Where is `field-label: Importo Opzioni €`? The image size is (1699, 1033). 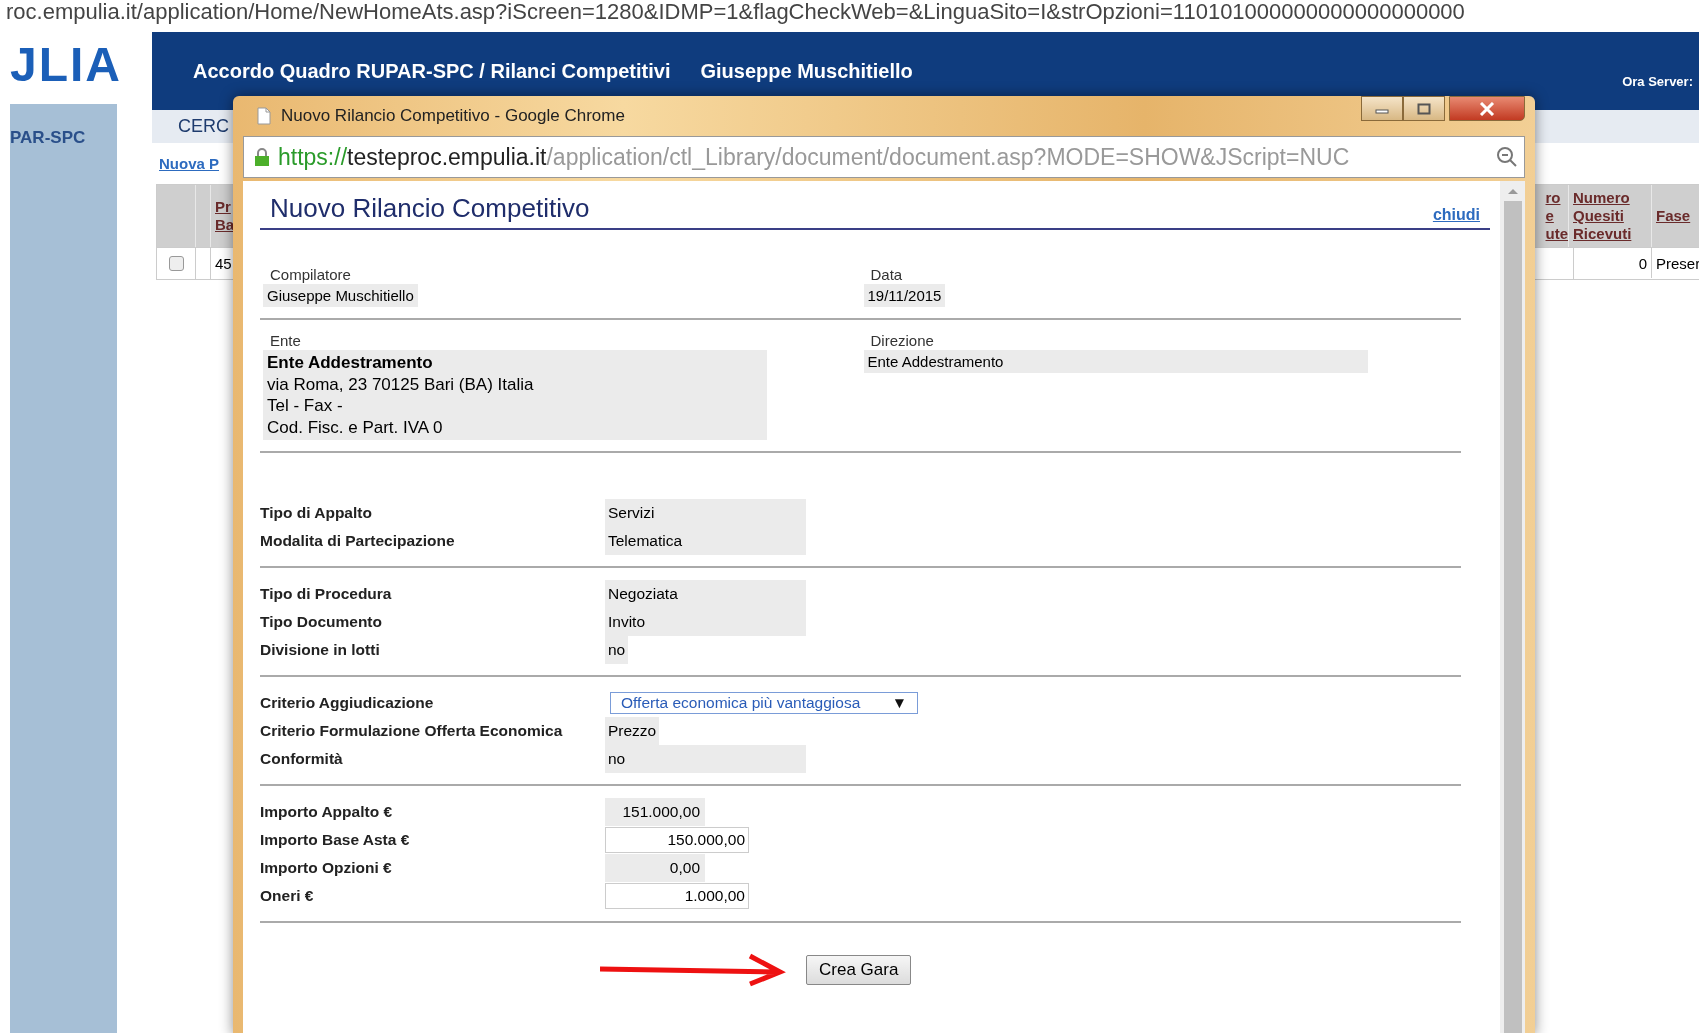
field-label: Importo Opzioni € is located at coordinates (326, 868).